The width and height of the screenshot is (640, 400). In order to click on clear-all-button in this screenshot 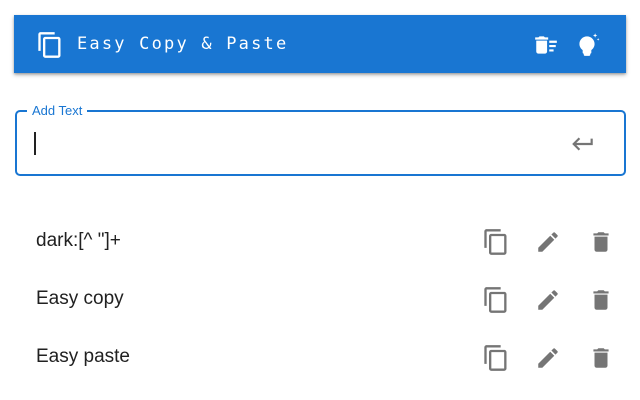, I will do `click(546, 45)`.